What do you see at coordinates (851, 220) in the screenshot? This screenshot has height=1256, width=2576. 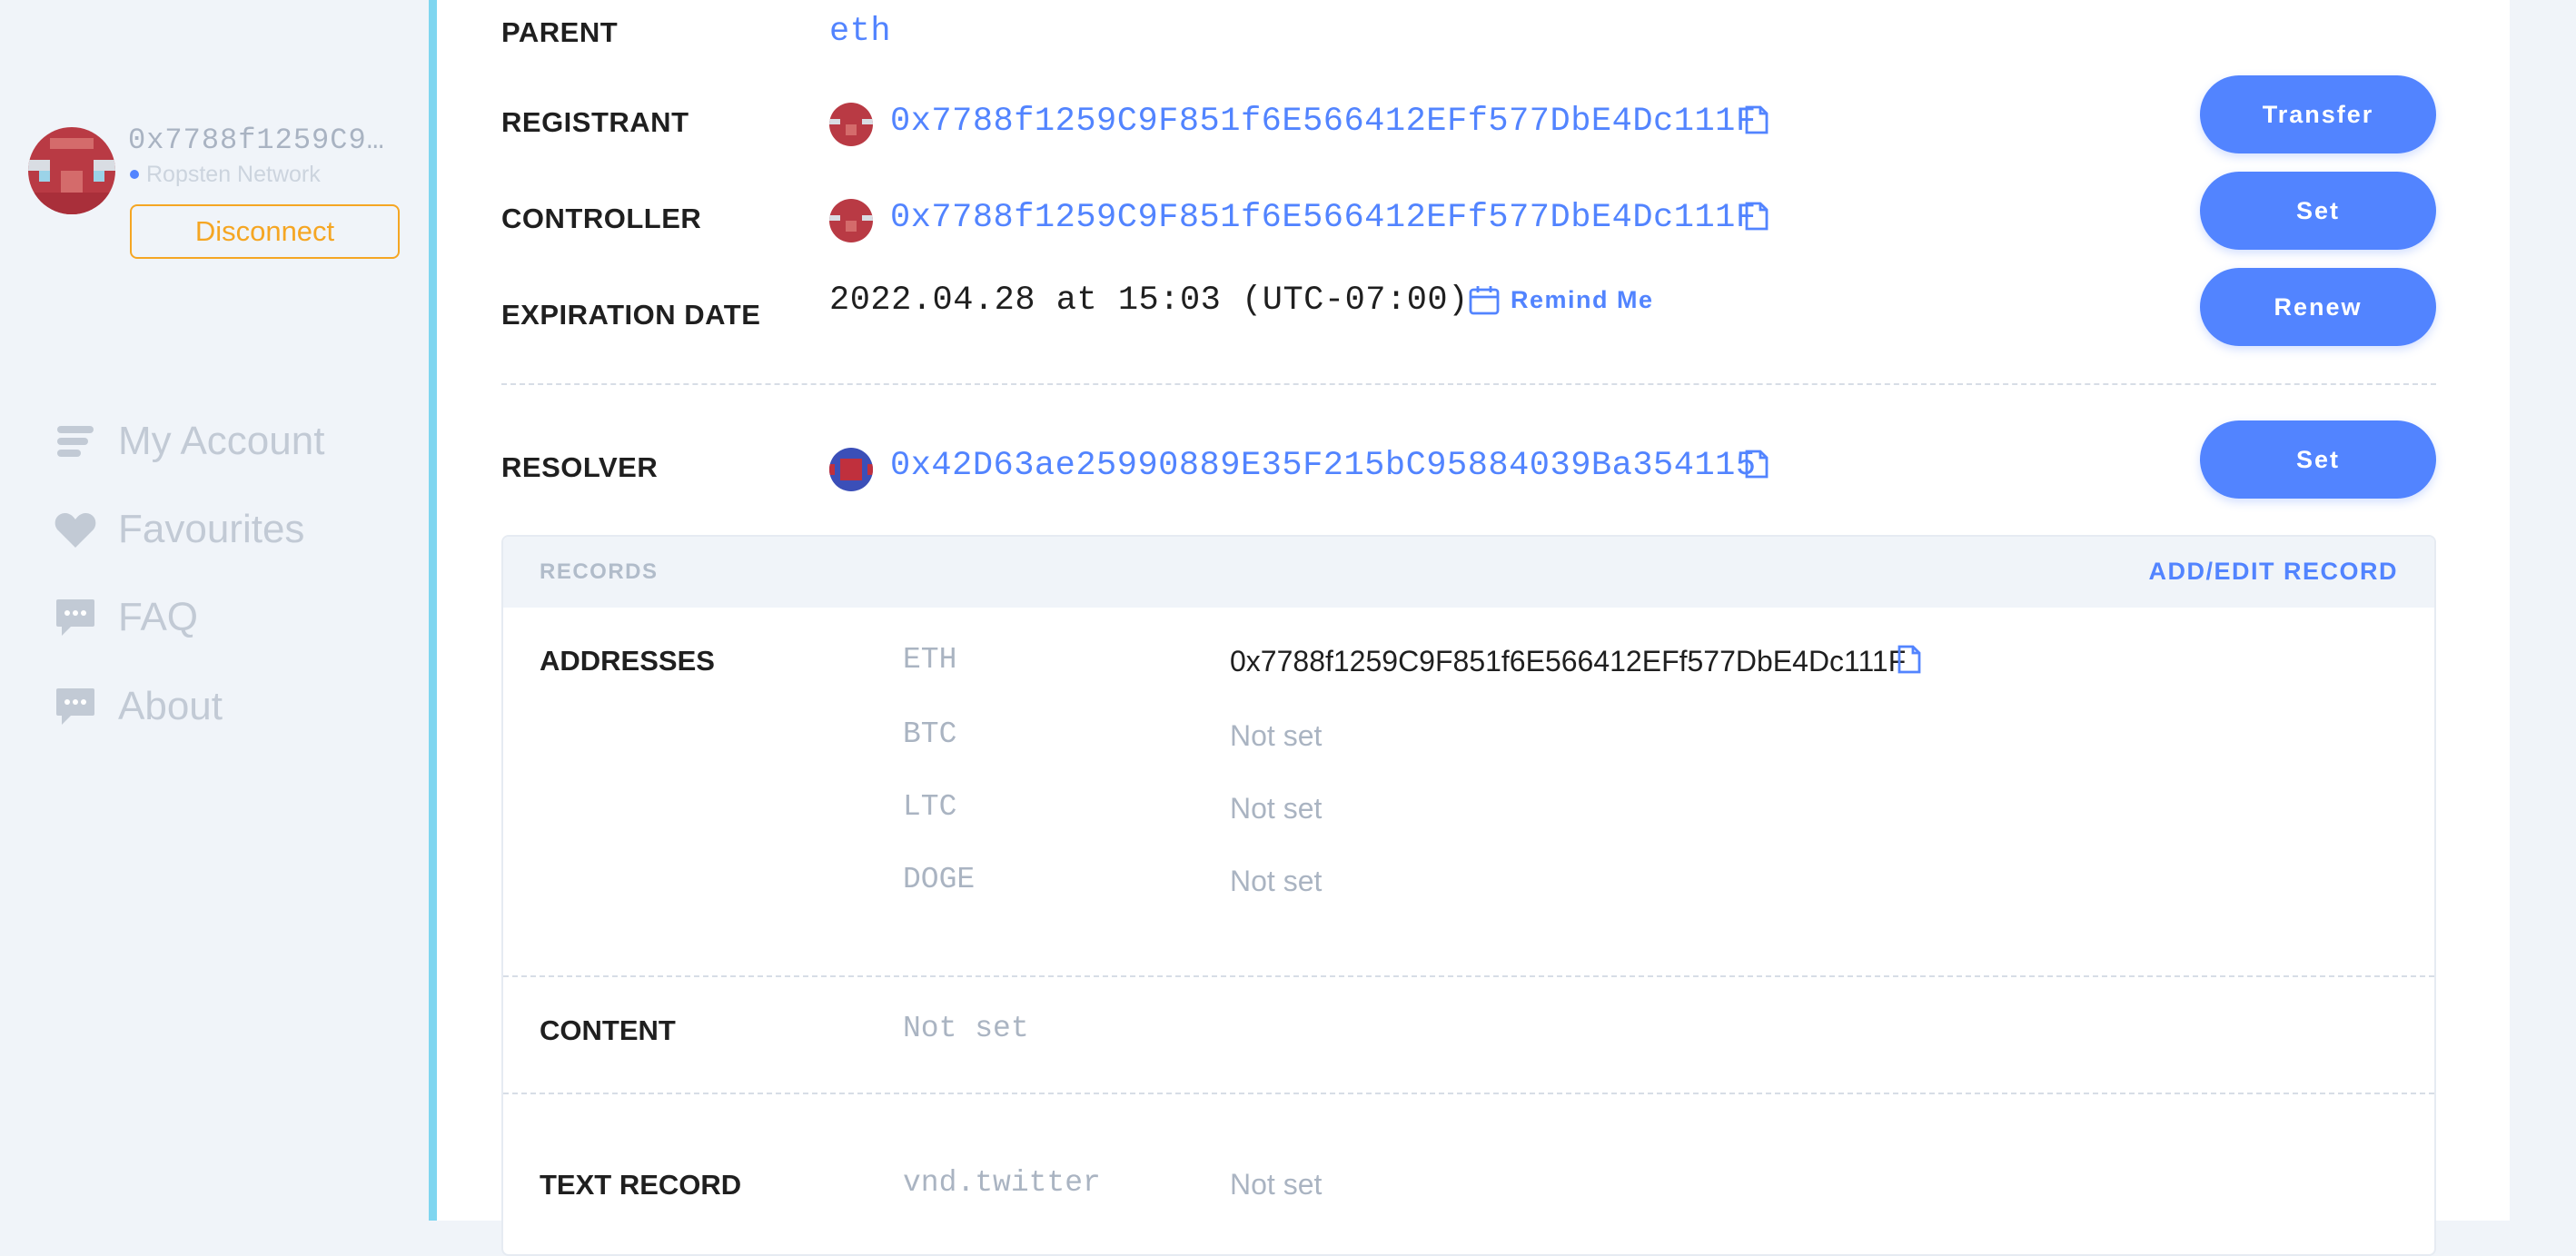 I see `controller-avatar` at bounding box center [851, 220].